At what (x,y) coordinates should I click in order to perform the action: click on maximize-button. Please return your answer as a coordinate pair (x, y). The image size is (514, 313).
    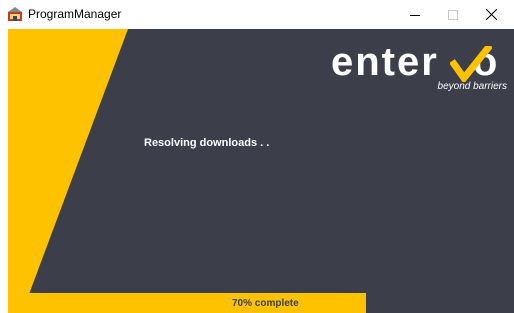
    Looking at the image, I should click on (453, 14).